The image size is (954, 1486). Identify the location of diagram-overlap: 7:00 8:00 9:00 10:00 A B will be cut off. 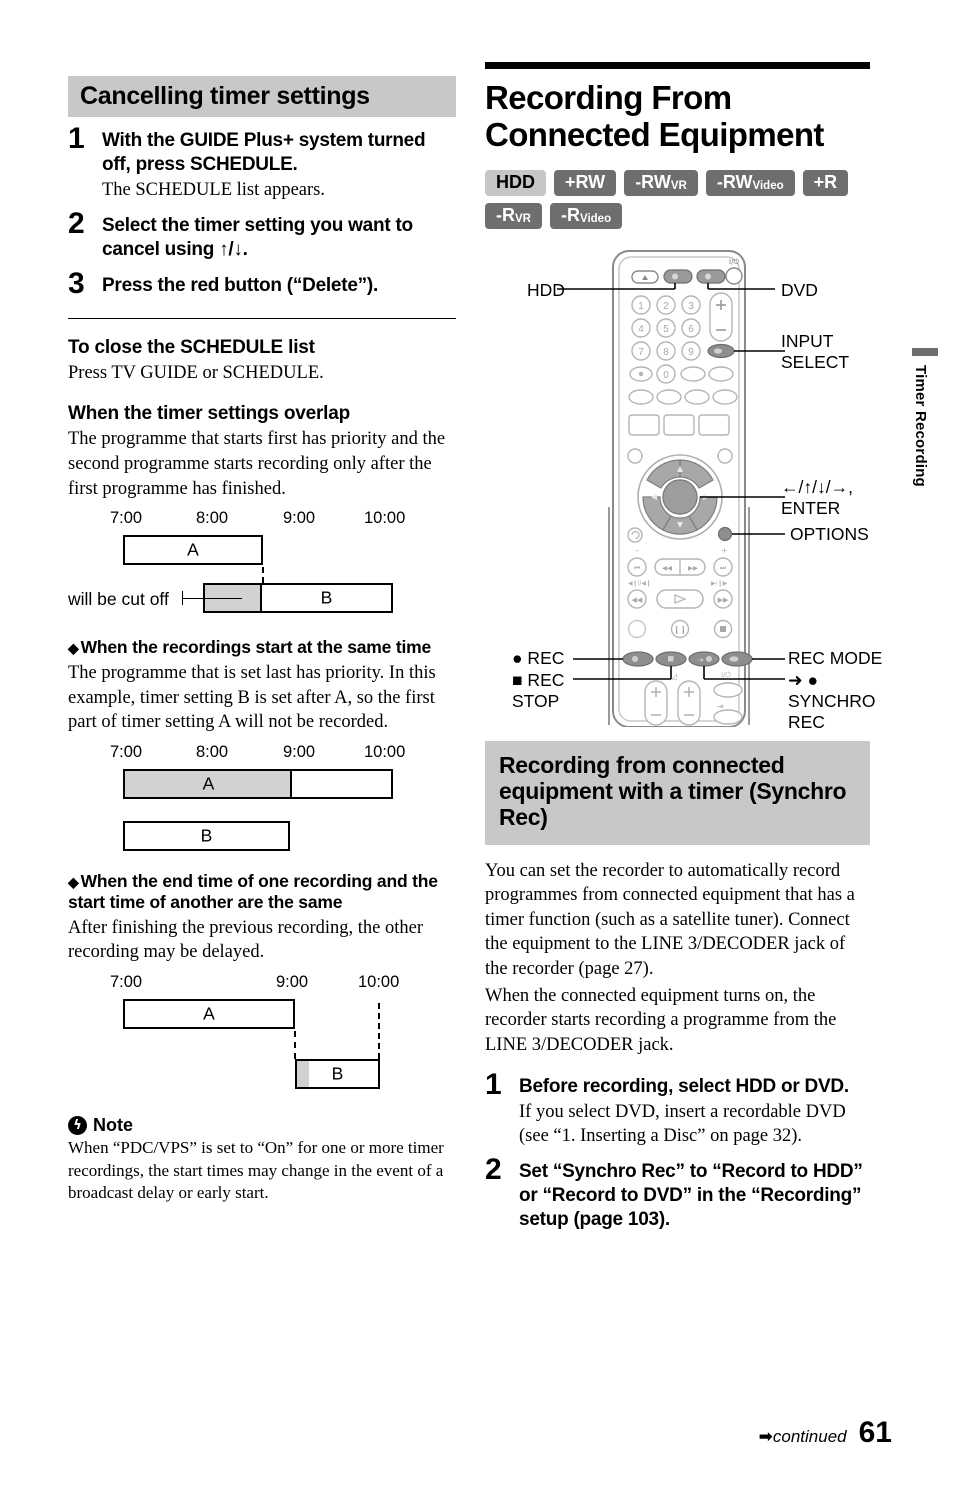
(262, 565).